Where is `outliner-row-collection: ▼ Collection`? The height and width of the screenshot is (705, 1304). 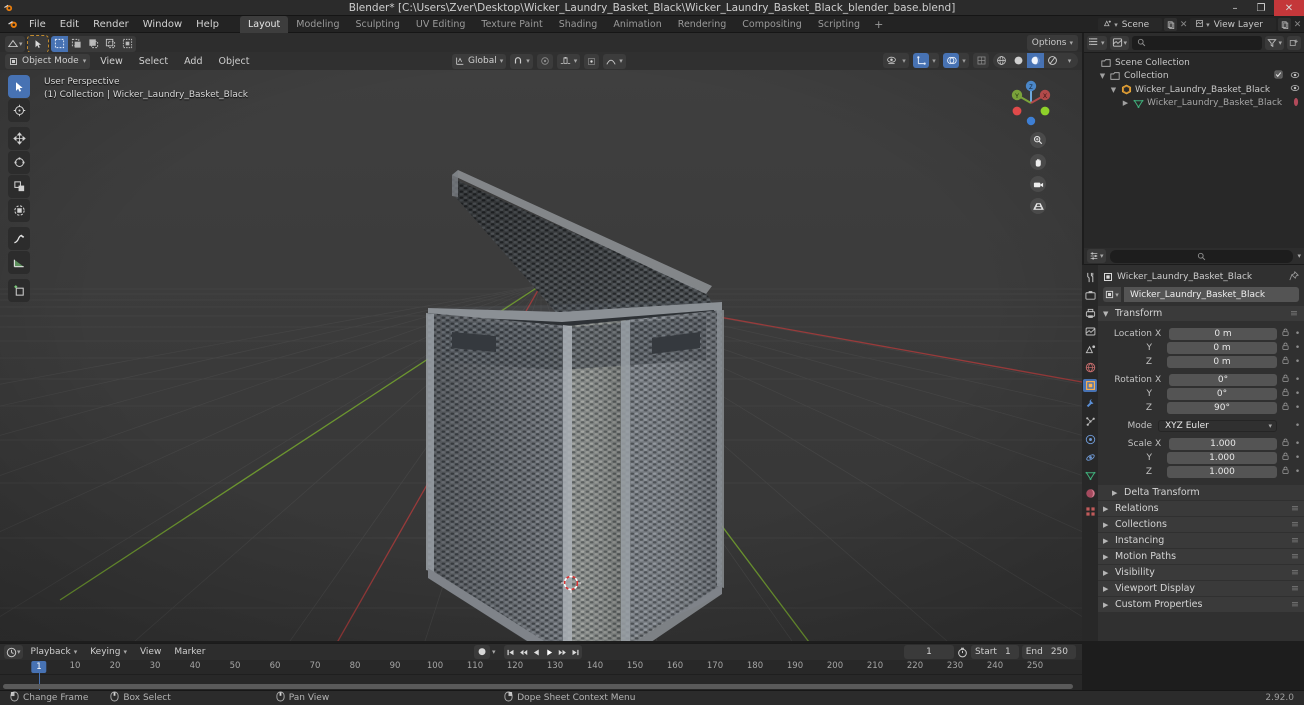 outliner-row-collection: ▼ Collection is located at coordinates (1194, 77).